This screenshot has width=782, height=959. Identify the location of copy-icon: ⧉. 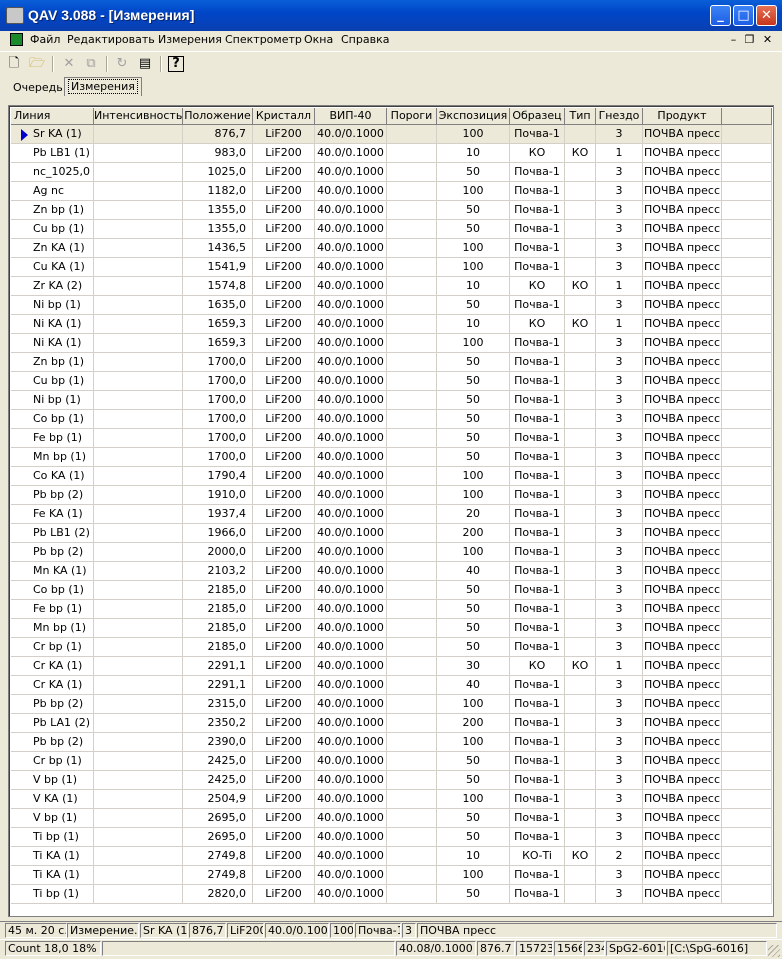
(91, 64).